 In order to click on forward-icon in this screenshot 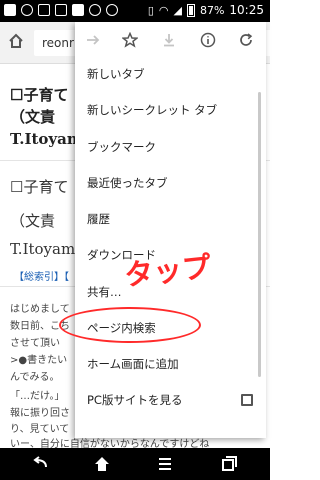, I will do `click(93, 42)`.